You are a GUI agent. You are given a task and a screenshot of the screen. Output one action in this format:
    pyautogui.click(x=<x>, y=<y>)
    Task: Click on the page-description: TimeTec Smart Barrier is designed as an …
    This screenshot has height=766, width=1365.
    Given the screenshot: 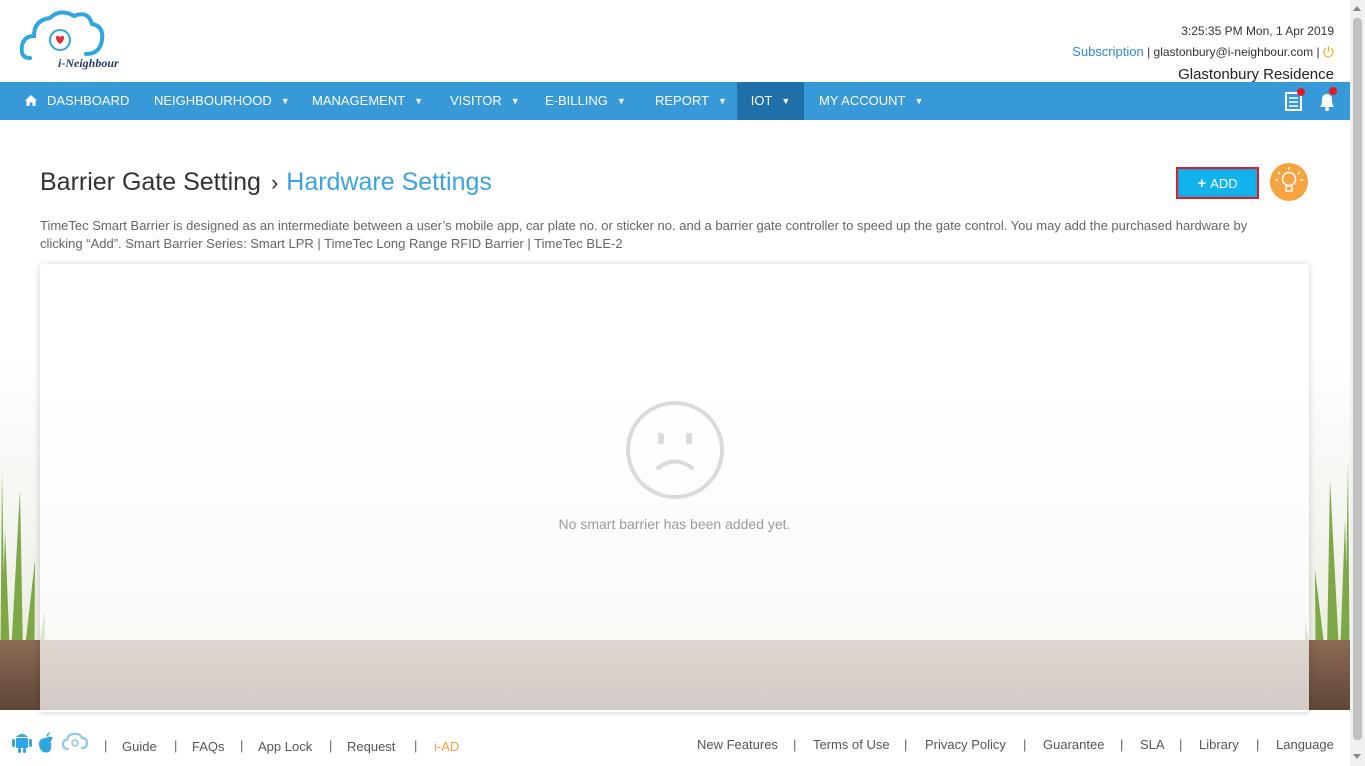 What is the action you would take?
    pyautogui.click(x=644, y=234)
    